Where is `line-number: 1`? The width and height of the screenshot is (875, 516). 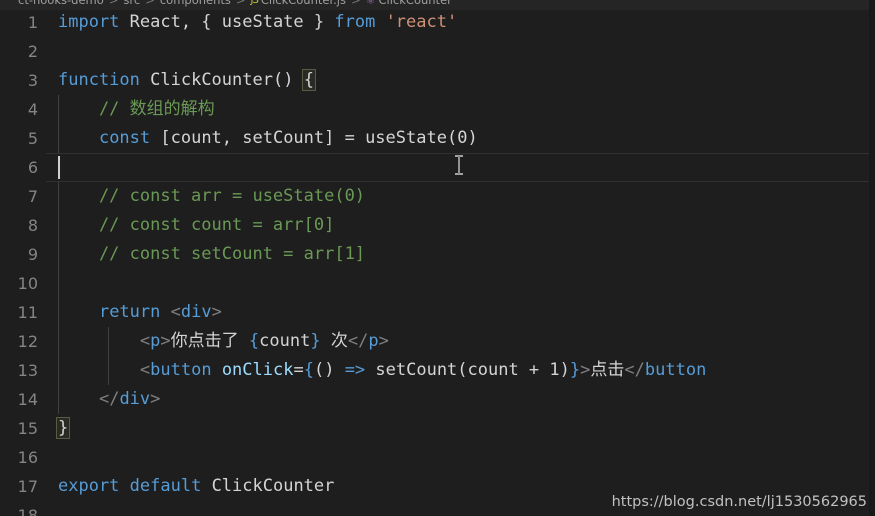
line-number: 1 is located at coordinates (32, 22).